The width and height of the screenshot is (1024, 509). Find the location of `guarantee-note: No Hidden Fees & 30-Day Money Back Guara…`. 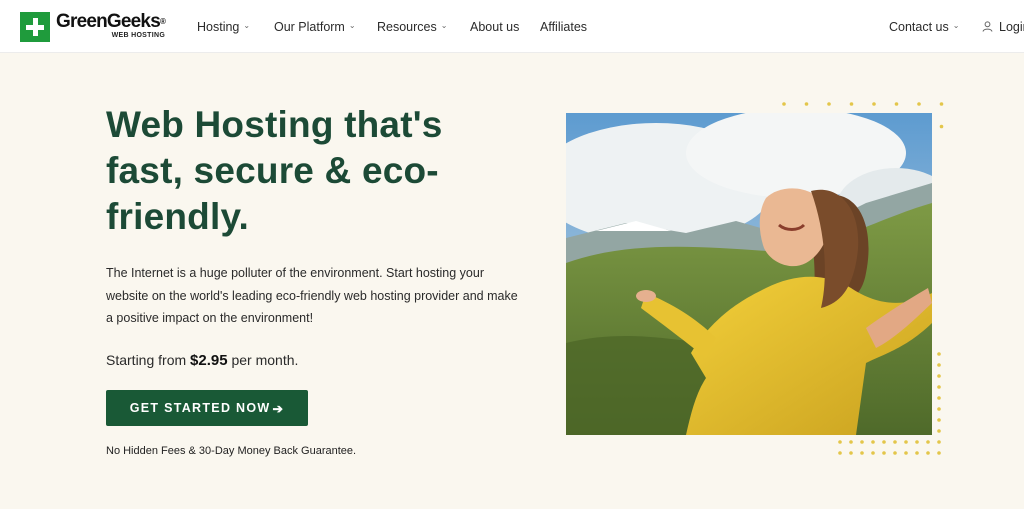

guarantee-note: No Hidden Fees & 30-Day Money Back Guara… is located at coordinates (231, 451).